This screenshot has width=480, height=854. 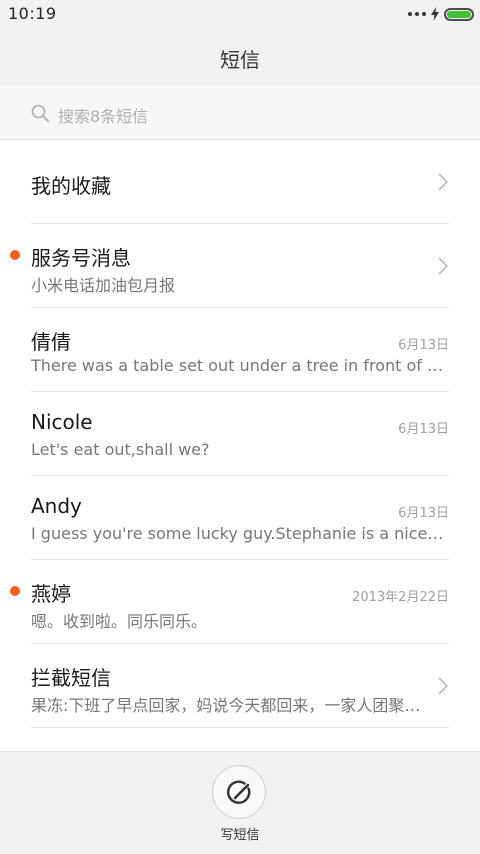 I want to click on row-title: 服务号消息, so click(x=81, y=258).